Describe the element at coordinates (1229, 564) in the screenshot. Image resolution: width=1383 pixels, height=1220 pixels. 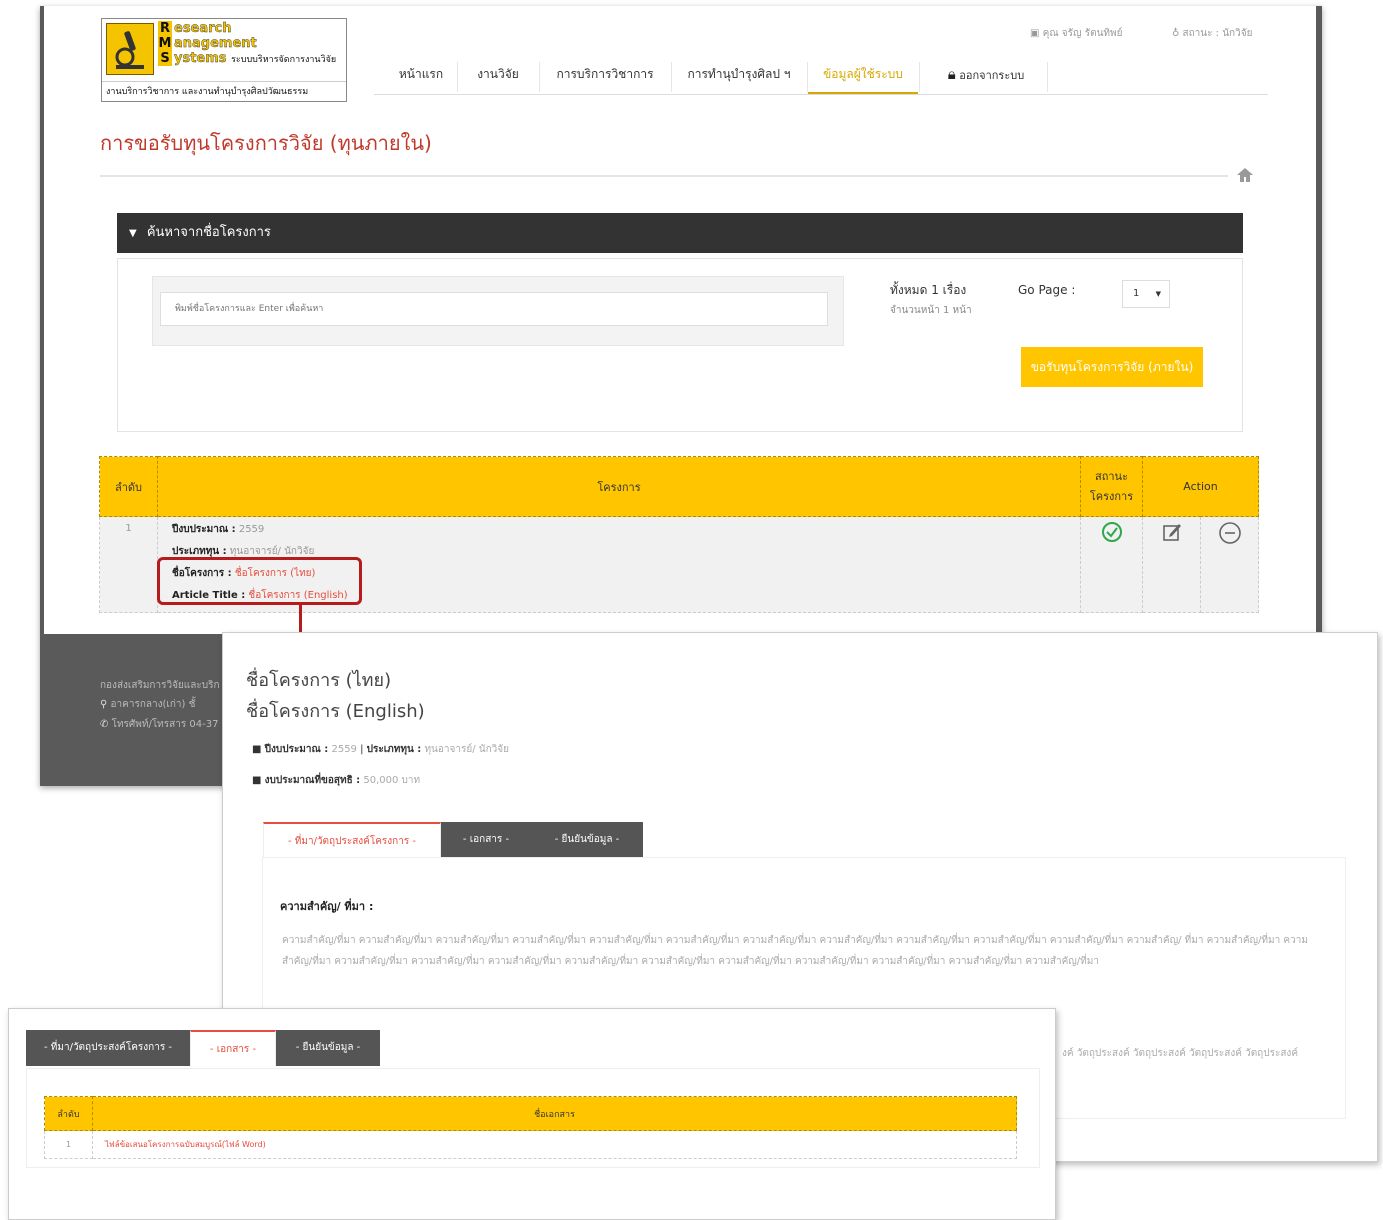
I see `row-remove-cell` at that location.